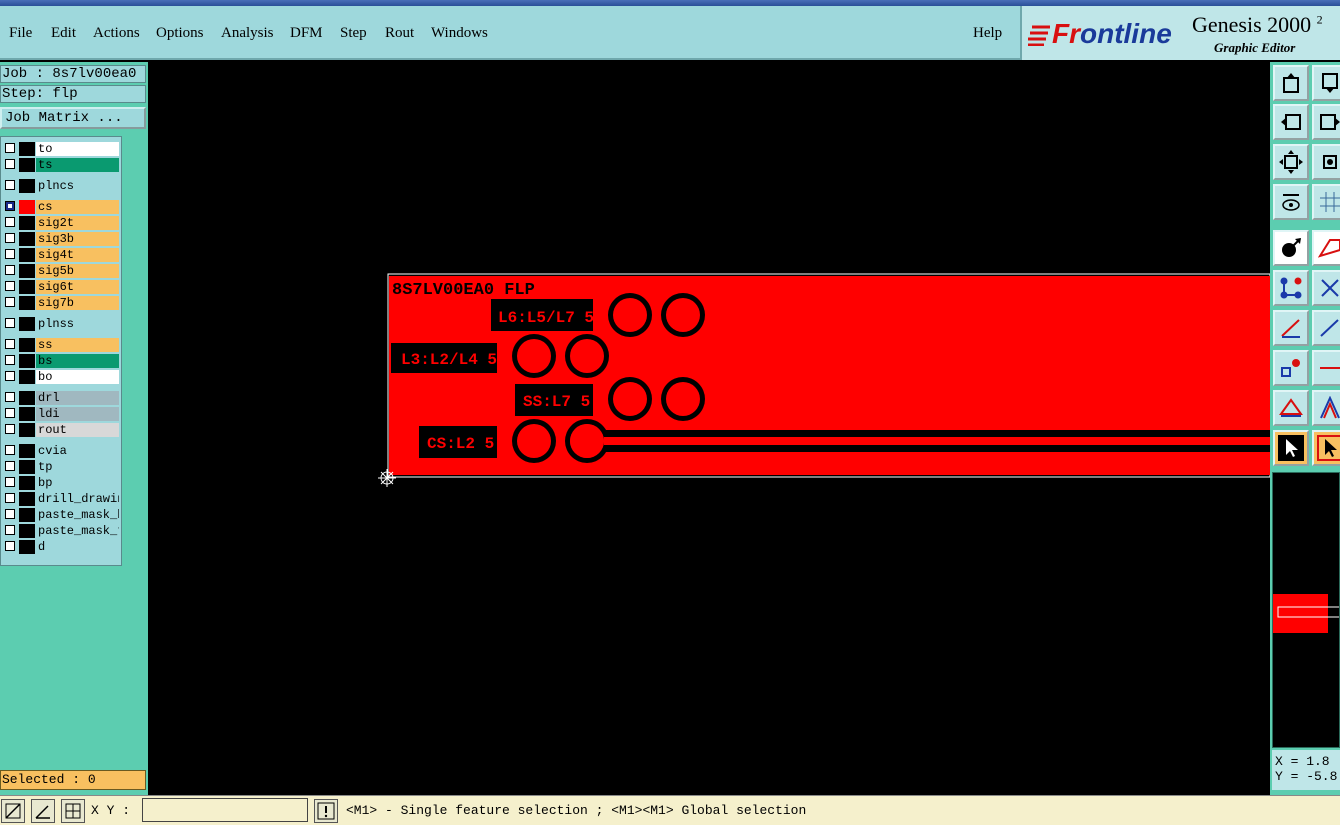 The width and height of the screenshot is (1340, 839). What do you see at coordinates (77, 303) in the screenshot?
I see `layer-name: sig7b` at bounding box center [77, 303].